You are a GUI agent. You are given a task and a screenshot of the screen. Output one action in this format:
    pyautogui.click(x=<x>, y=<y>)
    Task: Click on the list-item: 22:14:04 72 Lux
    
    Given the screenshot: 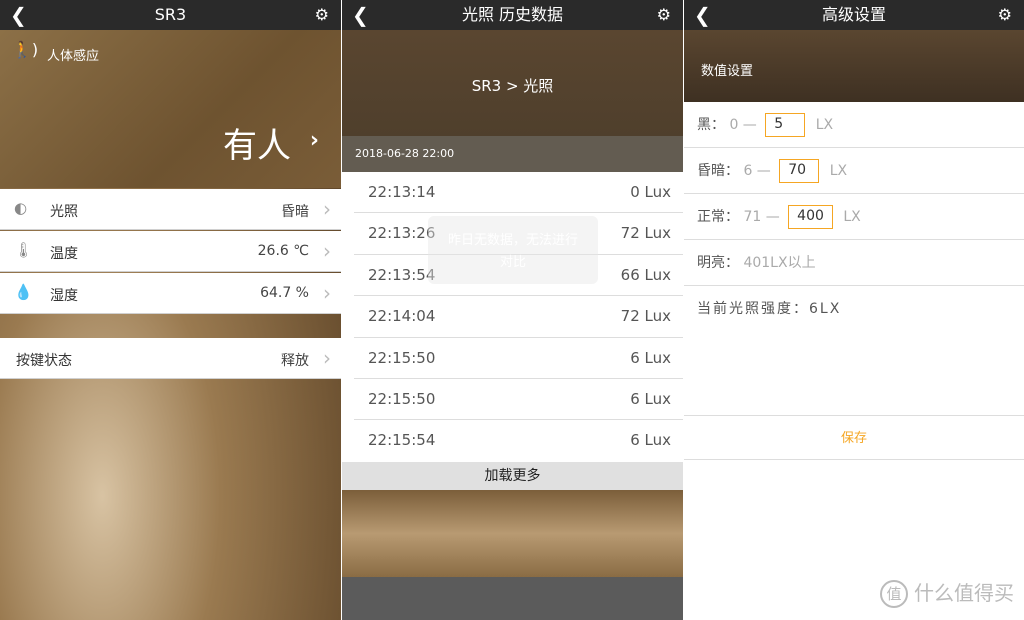 What is the action you would take?
    pyautogui.click(x=518, y=317)
    